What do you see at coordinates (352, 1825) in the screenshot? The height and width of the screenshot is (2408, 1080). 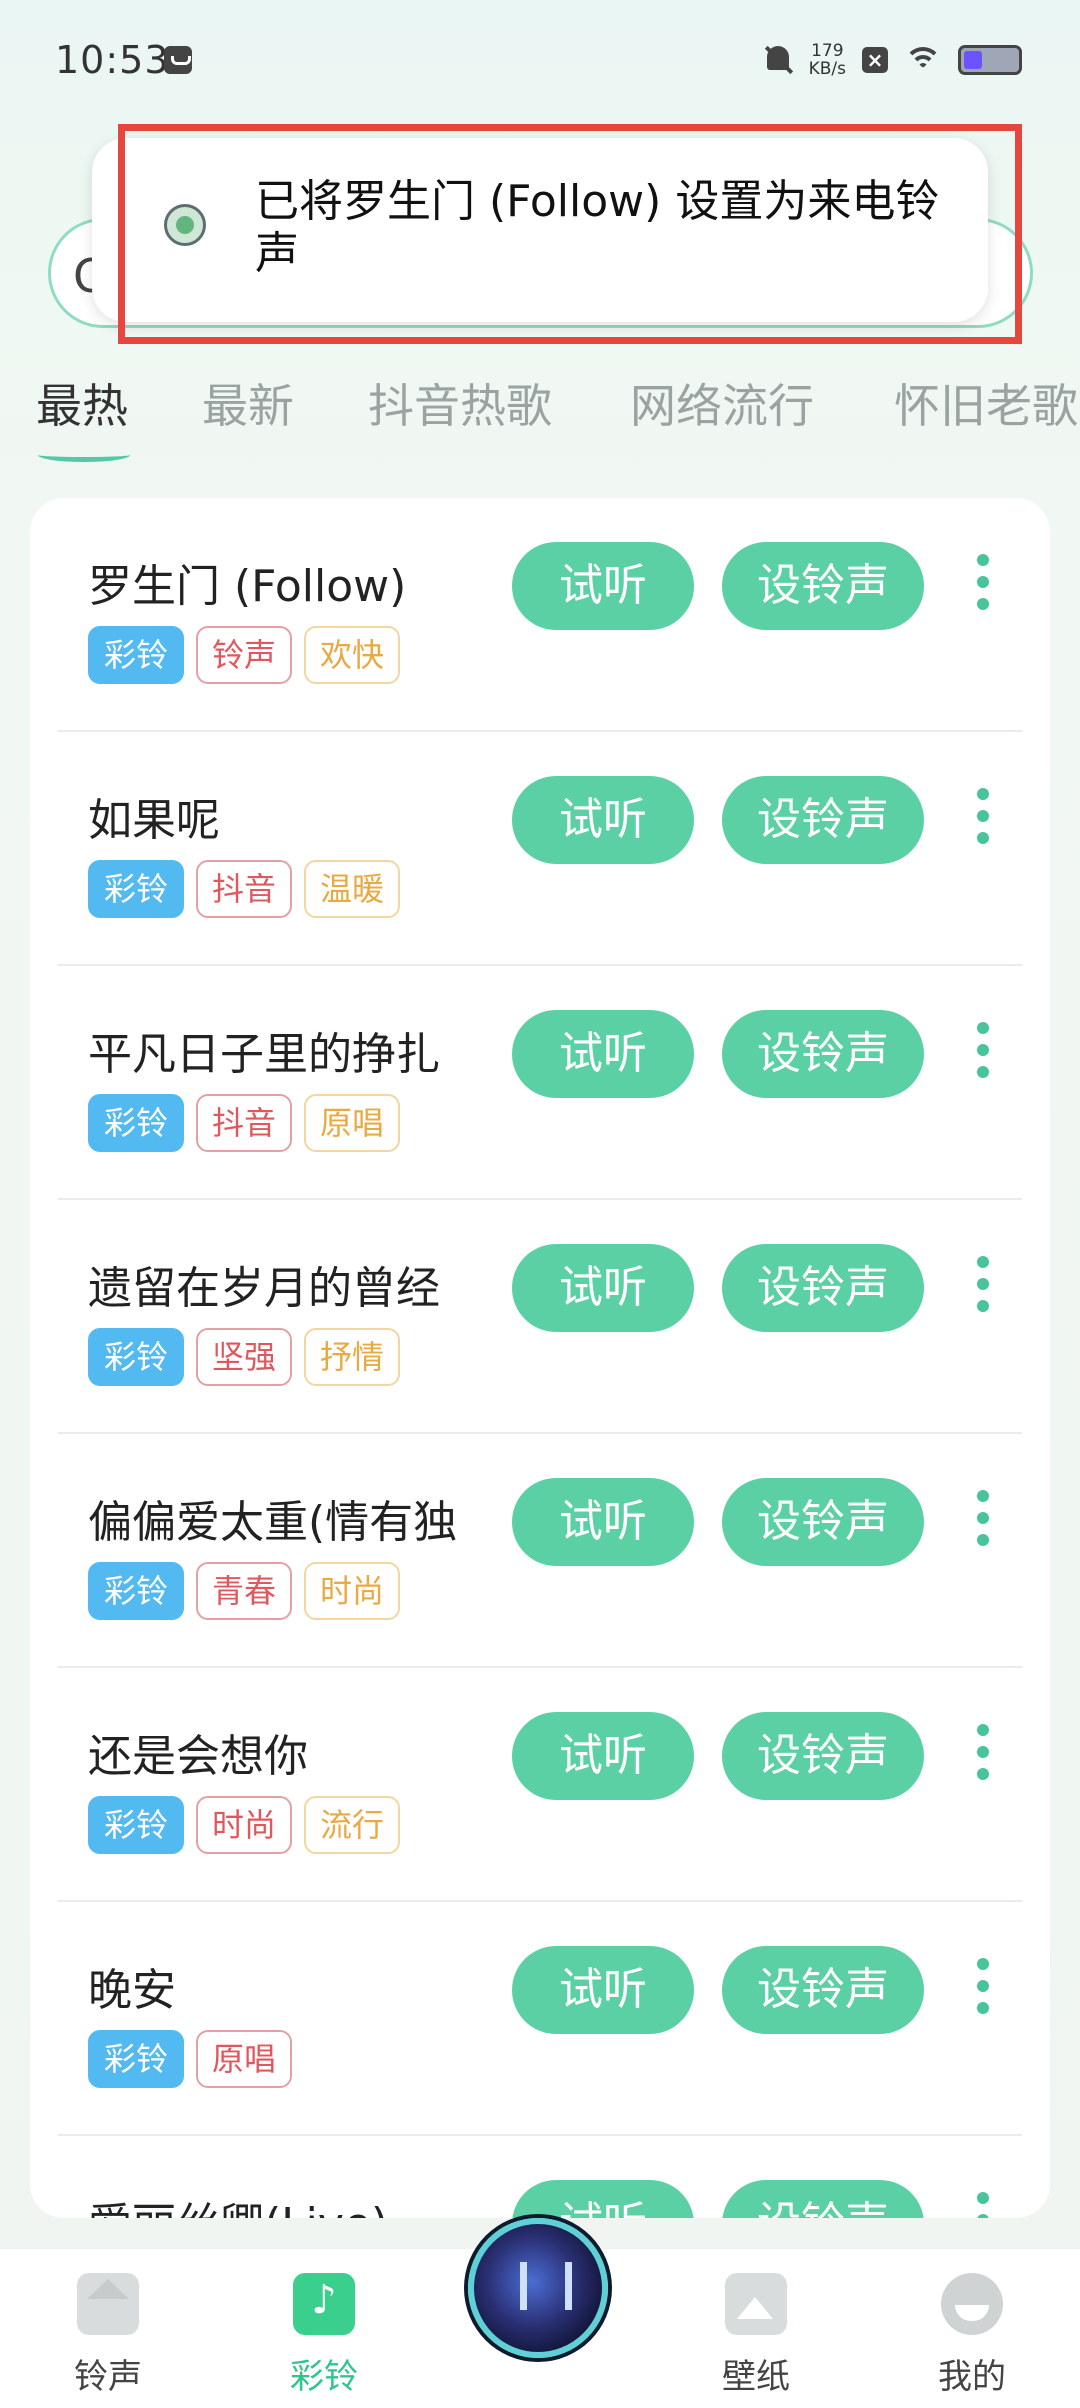 I see `tag-badge: 流行` at bounding box center [352, 1825].